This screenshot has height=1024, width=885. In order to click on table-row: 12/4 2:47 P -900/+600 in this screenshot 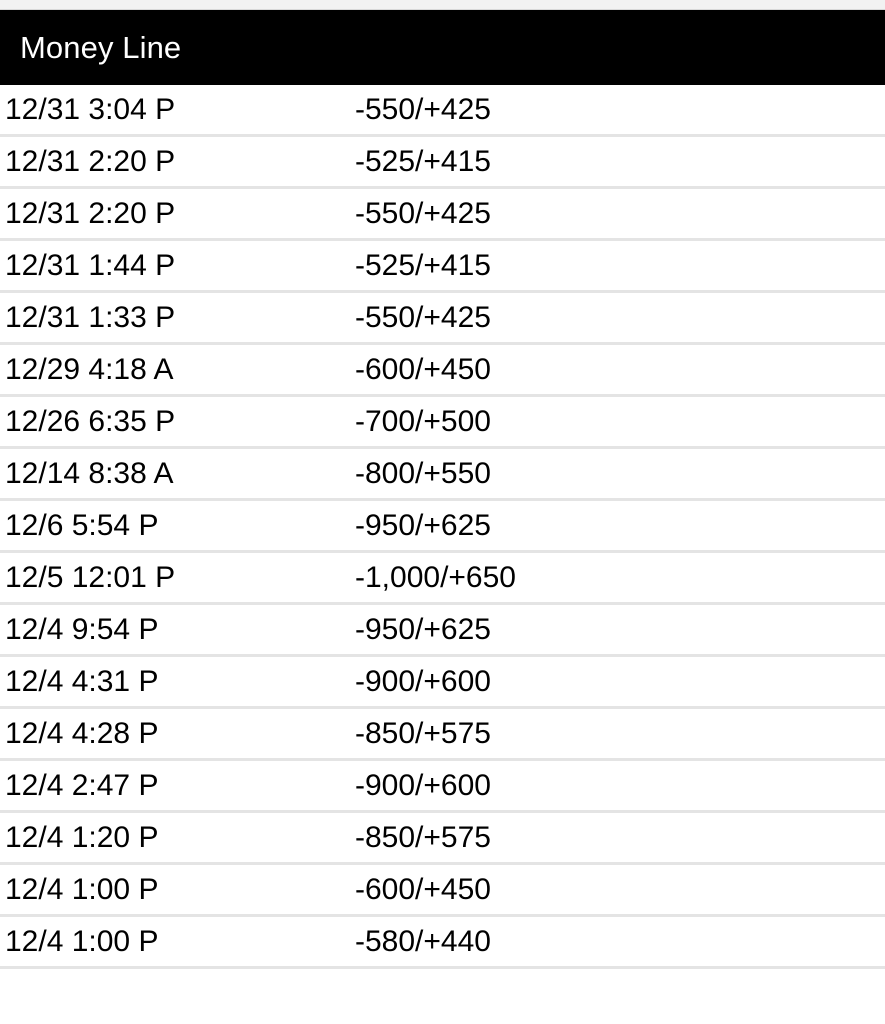, I will do `click(442, 787)`.